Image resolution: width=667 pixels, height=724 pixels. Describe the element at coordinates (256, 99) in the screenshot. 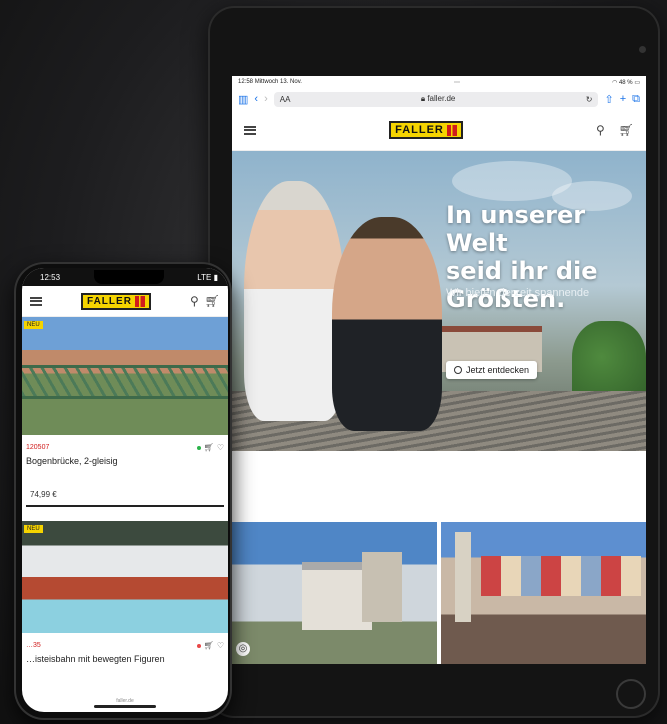

I see `back-icon: ‹` at that location.